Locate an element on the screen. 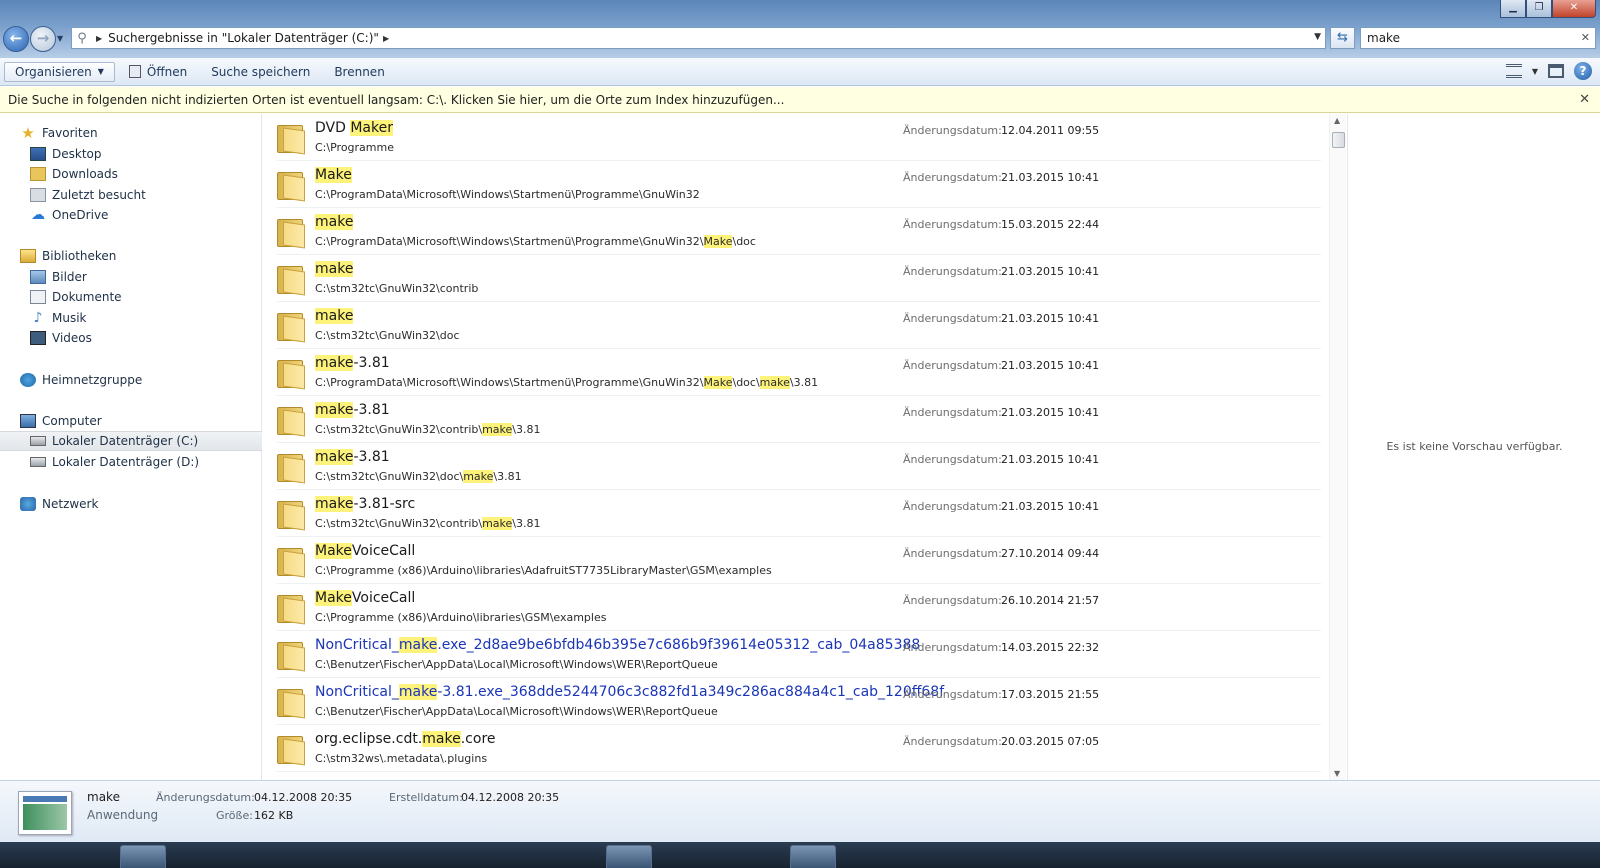 The image size is (1600, 868). burn-button: Brennen is located at coordinates (359, 72).